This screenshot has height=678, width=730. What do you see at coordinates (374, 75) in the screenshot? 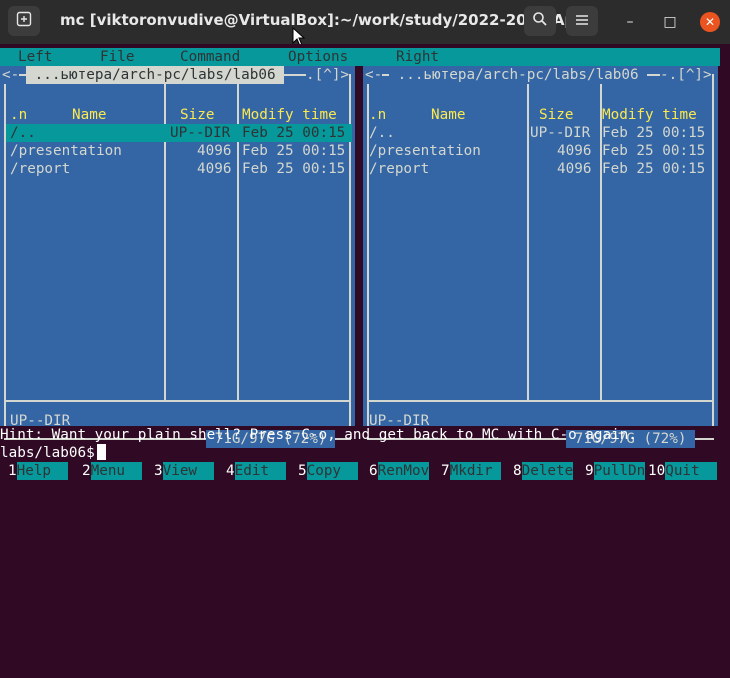
I see `right-panel-corner-left: <-` at bounding box center [374, 75].